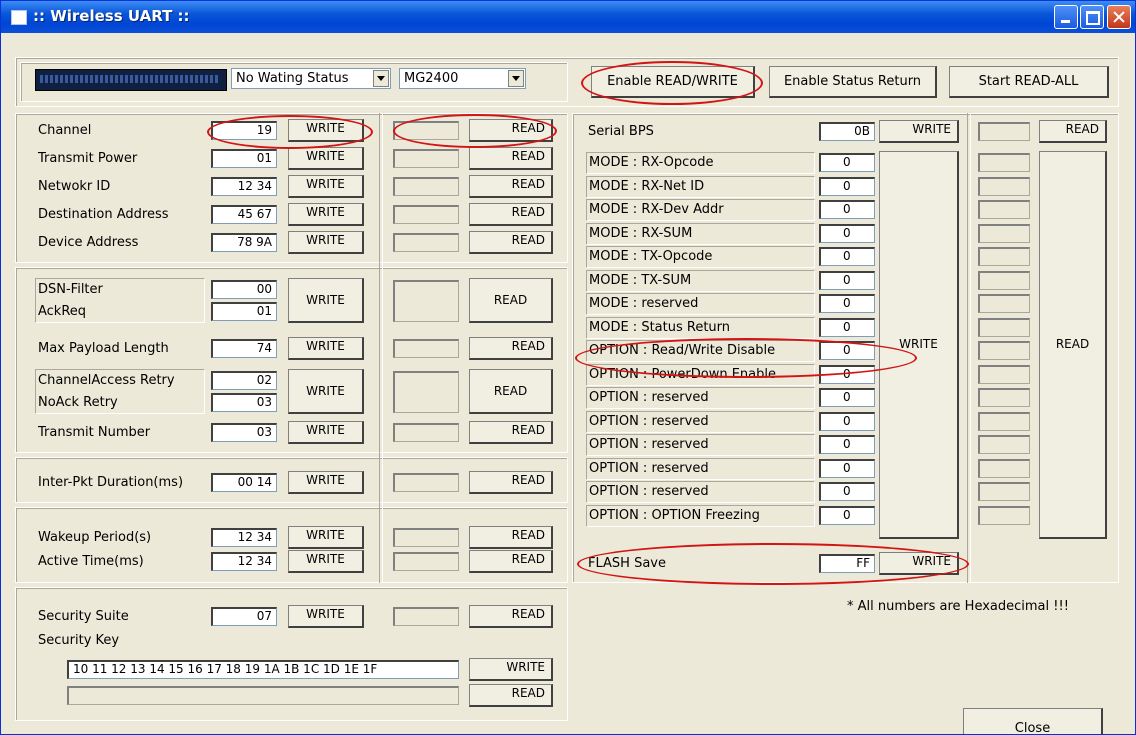  What do you see at coordinates (326, 561) in the screenshot?
I see `active-time-write-button: WRITE` at bounding box center [326, 561].